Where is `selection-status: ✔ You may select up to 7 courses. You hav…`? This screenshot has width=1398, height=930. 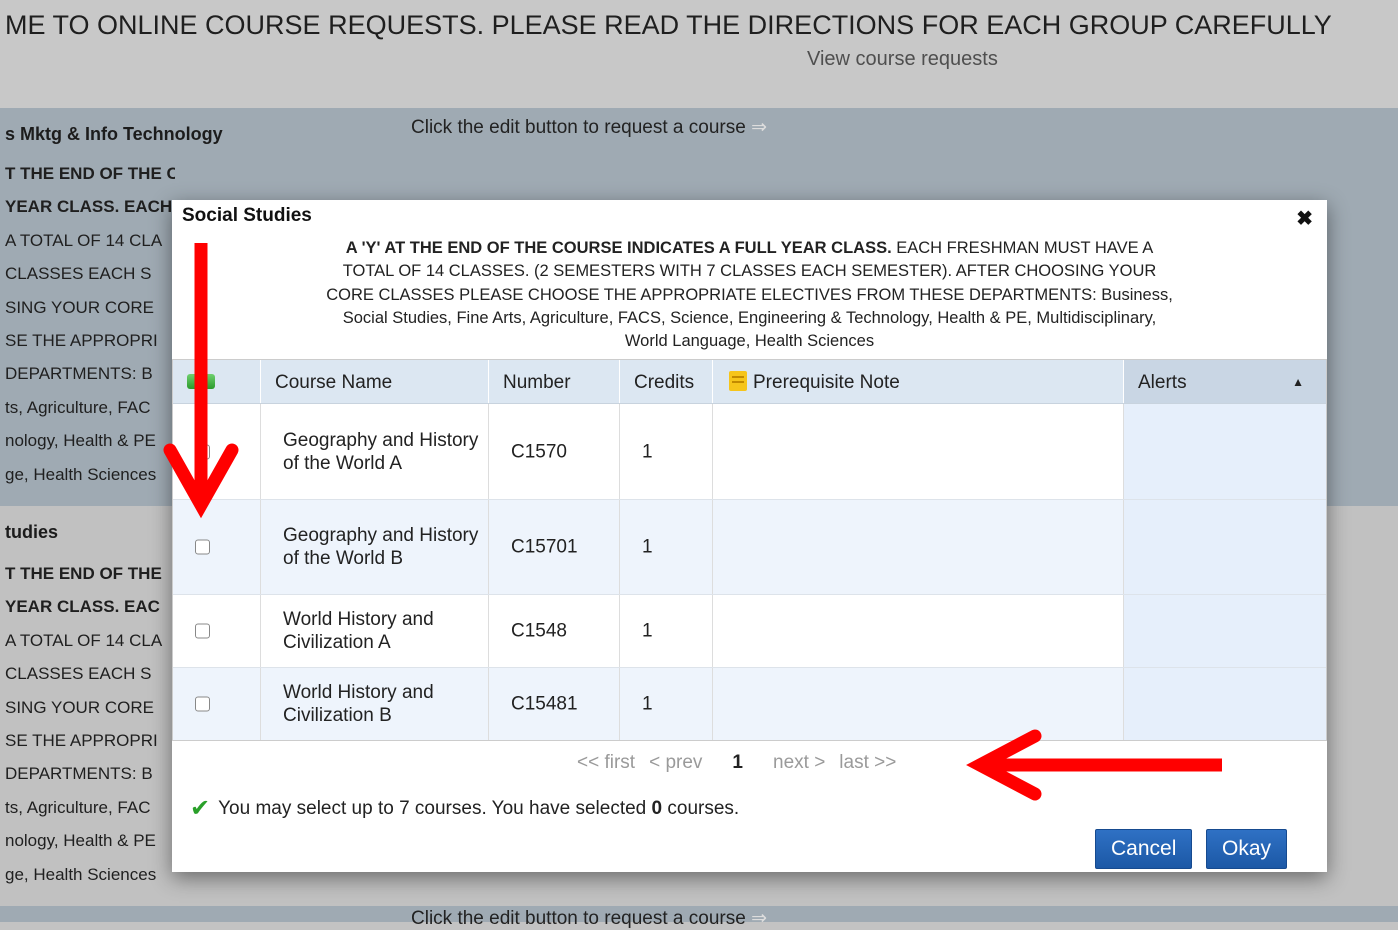 selection-status: ✔ You may select up to 7 courses. You hav… is located at coordinates (465, 808).